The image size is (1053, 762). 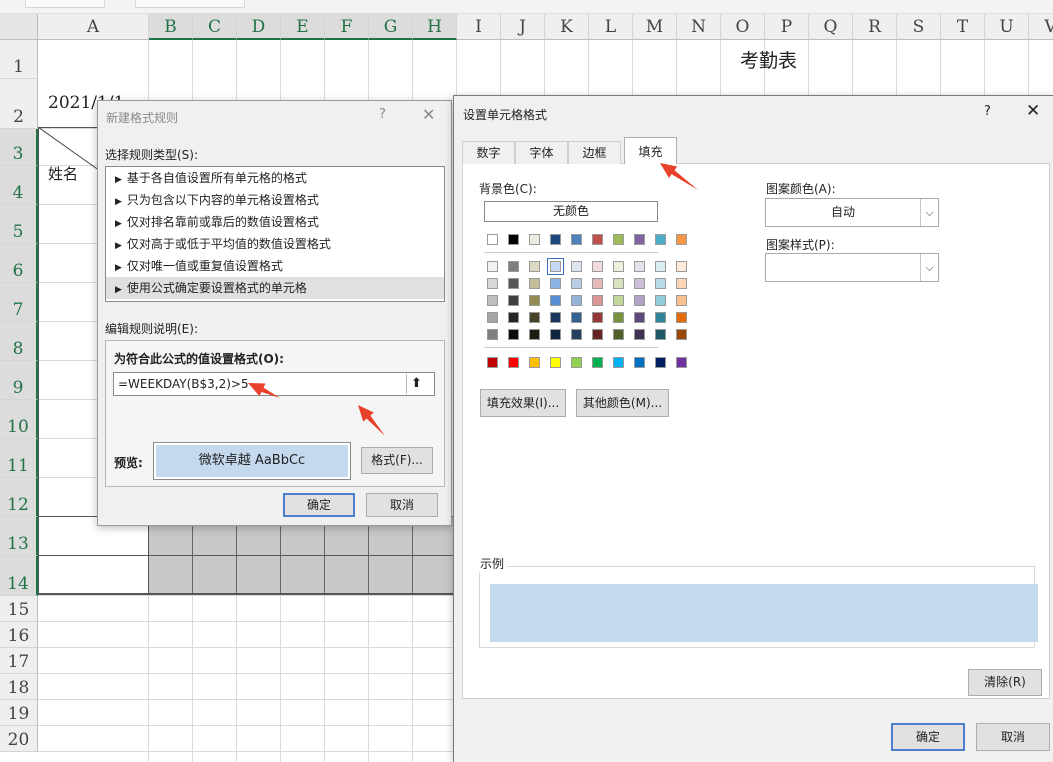 What do you see at coordinates (19, 739) in the screenshot?
I see `row-header: 20` at bounding box center [19, 739].